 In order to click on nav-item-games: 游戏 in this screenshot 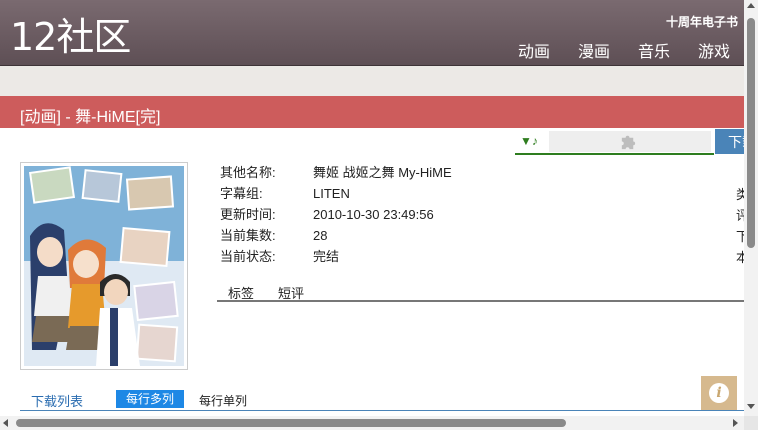, I will do `click(714, 50)`.